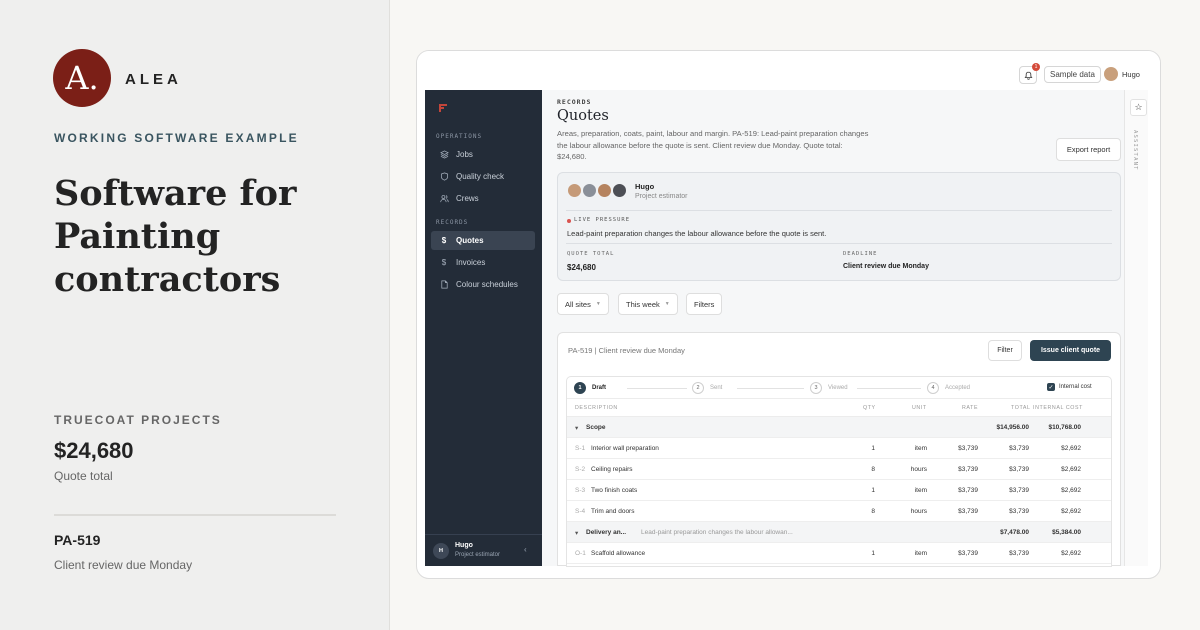 This screenshot has width=1200, height=630. What do you see at coordinates (483, 154) in the screenshot?
I see `sidebar-item-jobs: Jobs` at bounding box center [483, 154].